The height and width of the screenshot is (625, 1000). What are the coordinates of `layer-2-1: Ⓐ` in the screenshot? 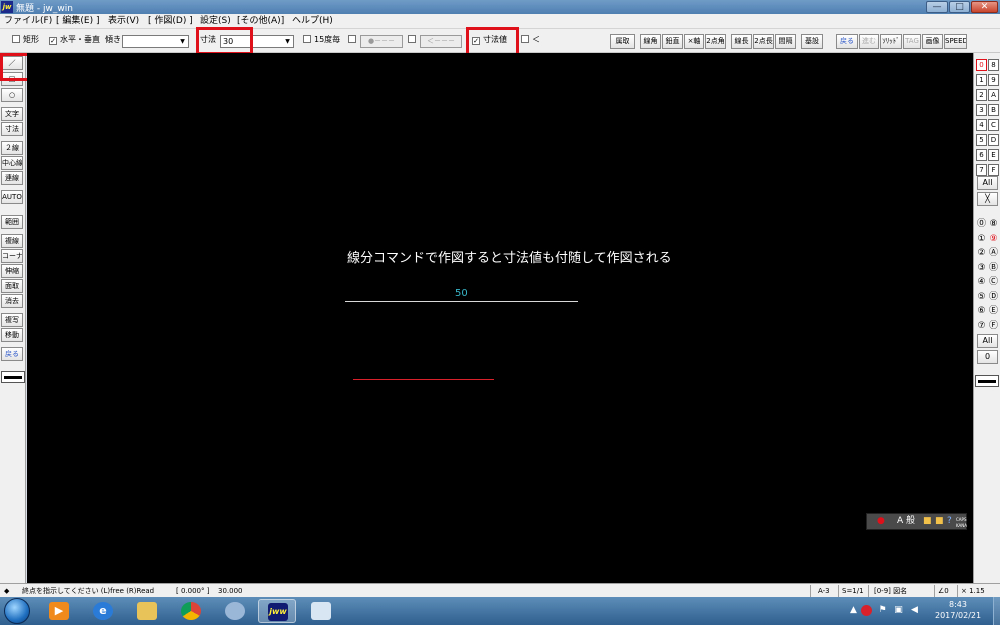 It's located at (993, 253).